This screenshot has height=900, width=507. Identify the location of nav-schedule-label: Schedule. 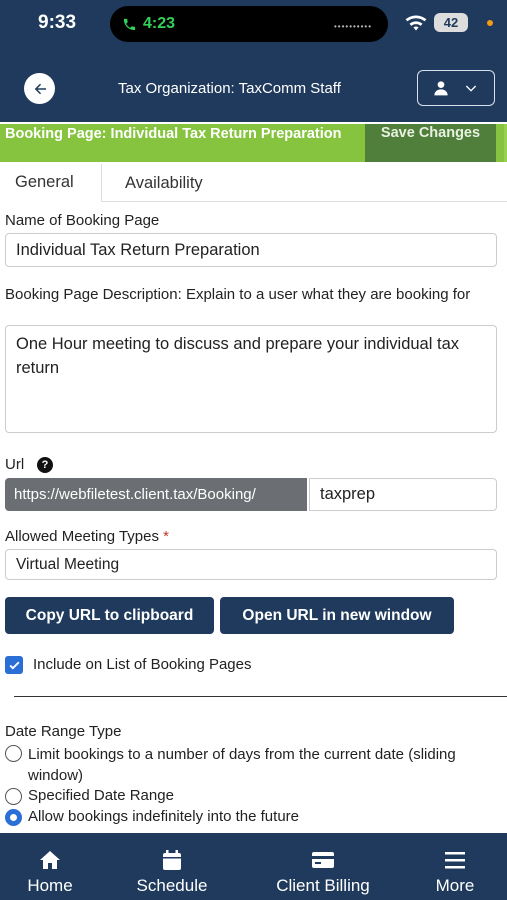
(172, 885).